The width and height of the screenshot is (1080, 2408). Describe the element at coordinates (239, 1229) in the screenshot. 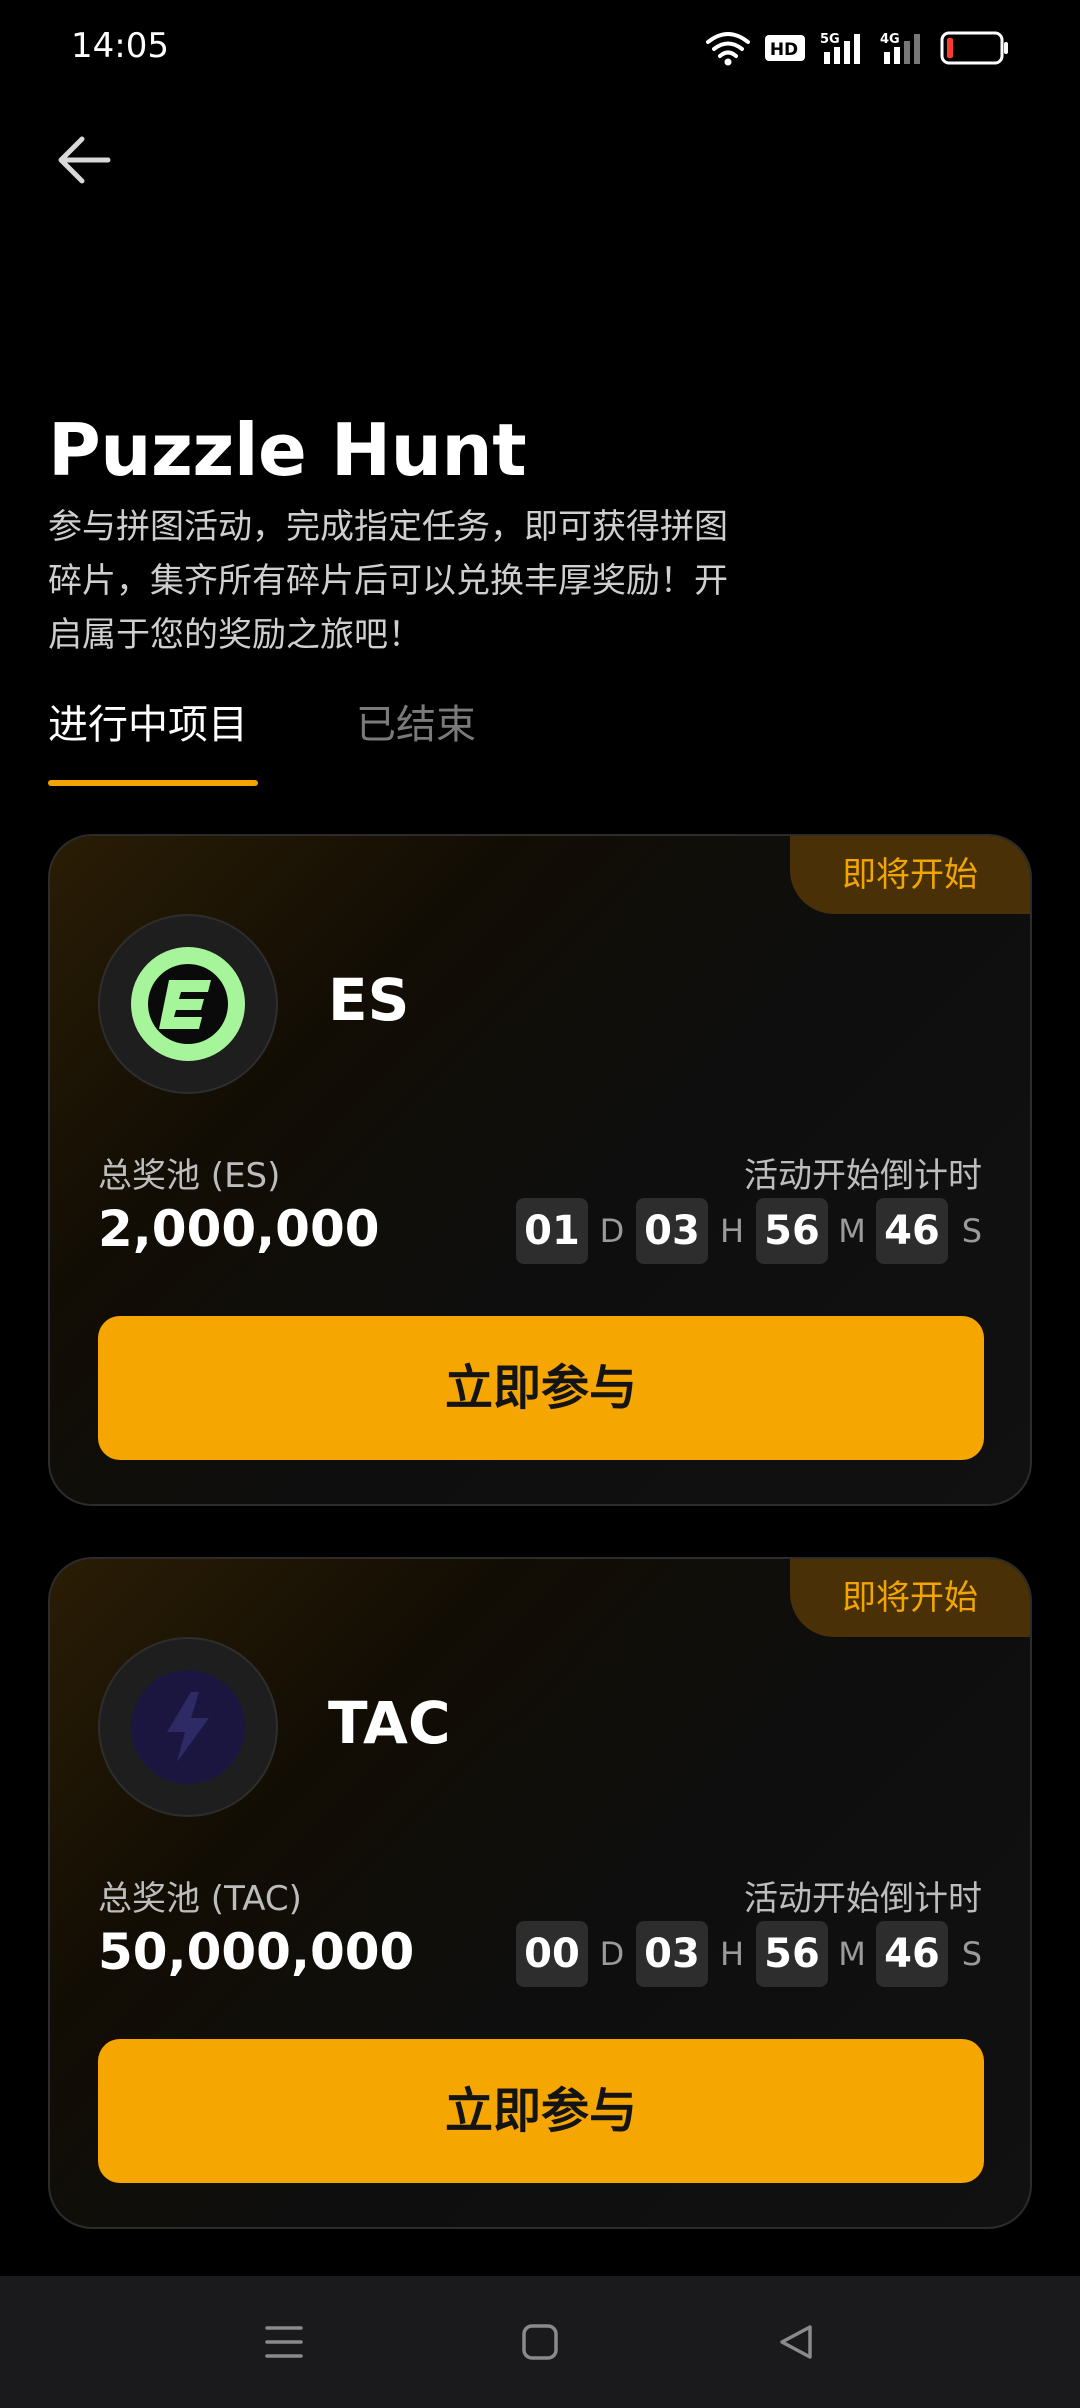

I see `pool-value: 2,000,000` at that location.